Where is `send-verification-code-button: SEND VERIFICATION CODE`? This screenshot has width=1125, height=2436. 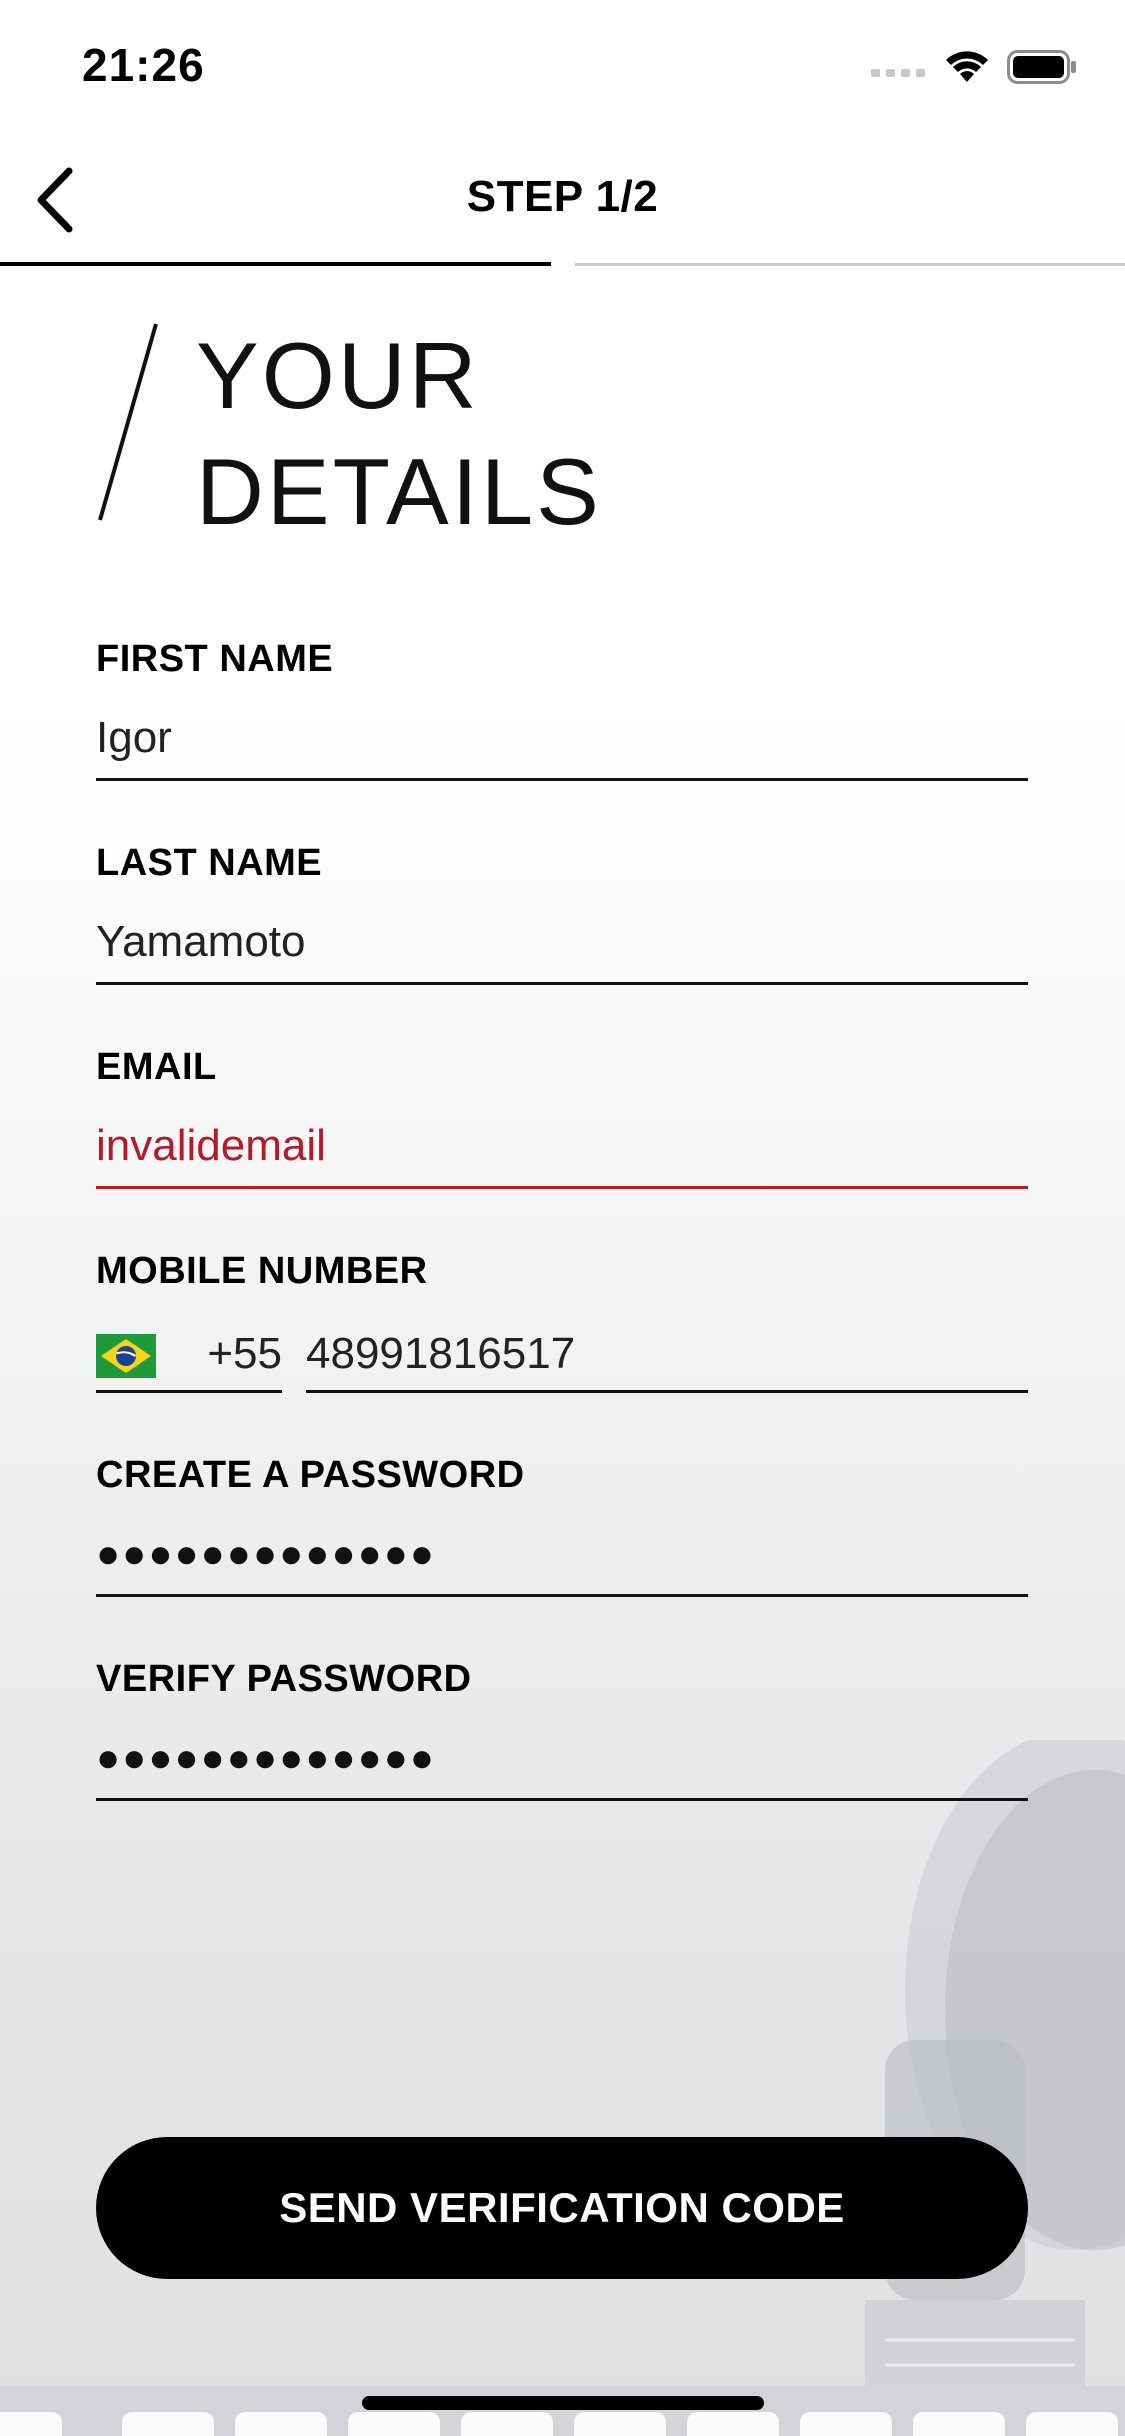 send-verification-code-button: SEND VERIFICATION CODE is located at coordinates (562, 2208).